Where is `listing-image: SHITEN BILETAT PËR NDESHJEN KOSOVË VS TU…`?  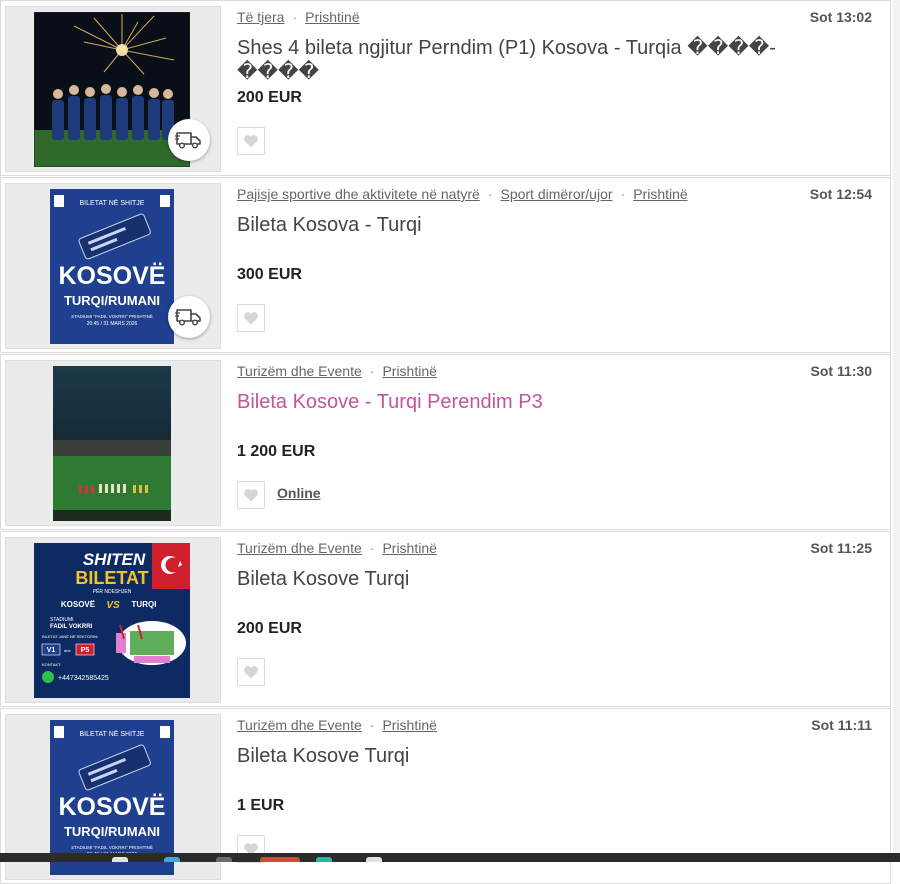 listing-image: SHITEN BILETAT PËR NDESHJEN KOSOVË VS TU… is located at coordinates (112, 620).